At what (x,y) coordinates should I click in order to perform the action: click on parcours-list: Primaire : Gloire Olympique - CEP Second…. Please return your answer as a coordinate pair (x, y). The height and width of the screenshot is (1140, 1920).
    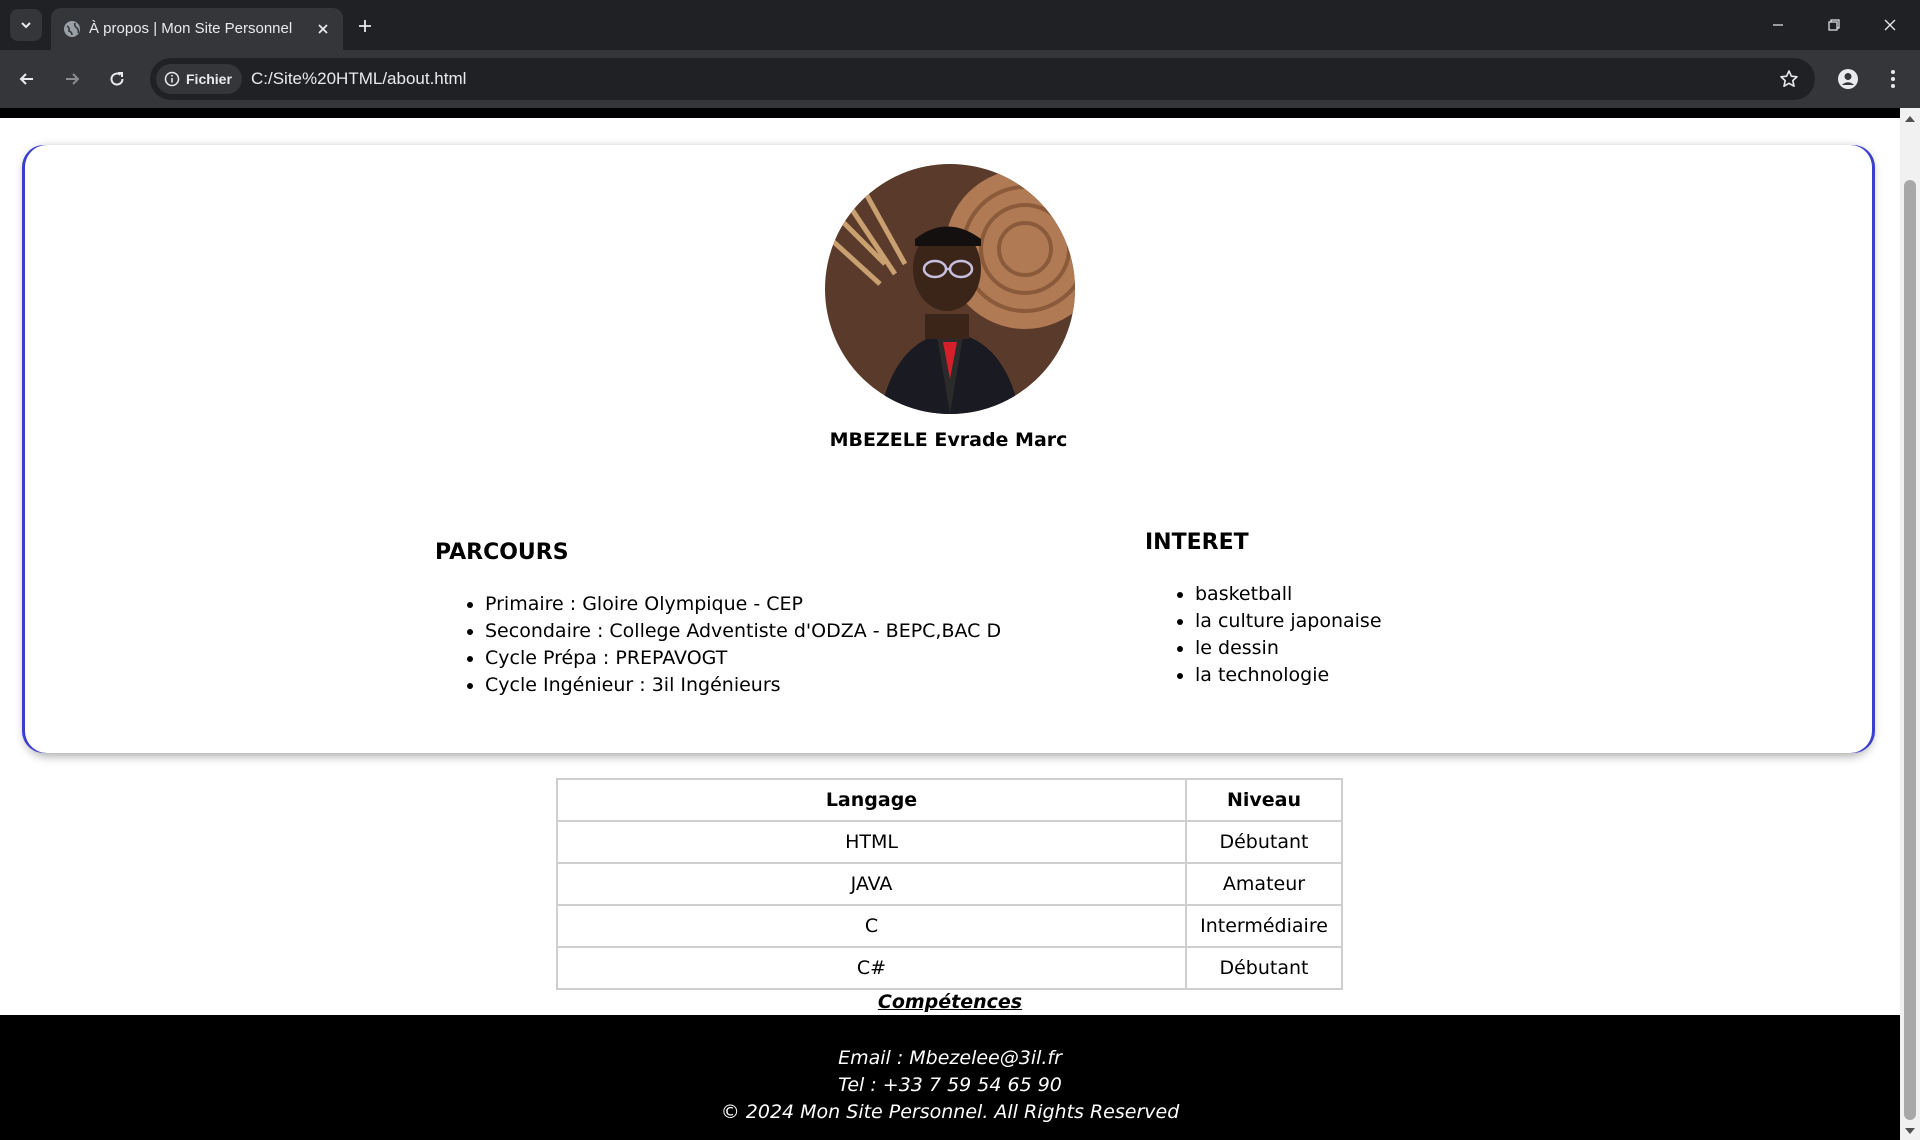
    Looking at the image, I should click on (718, 645).